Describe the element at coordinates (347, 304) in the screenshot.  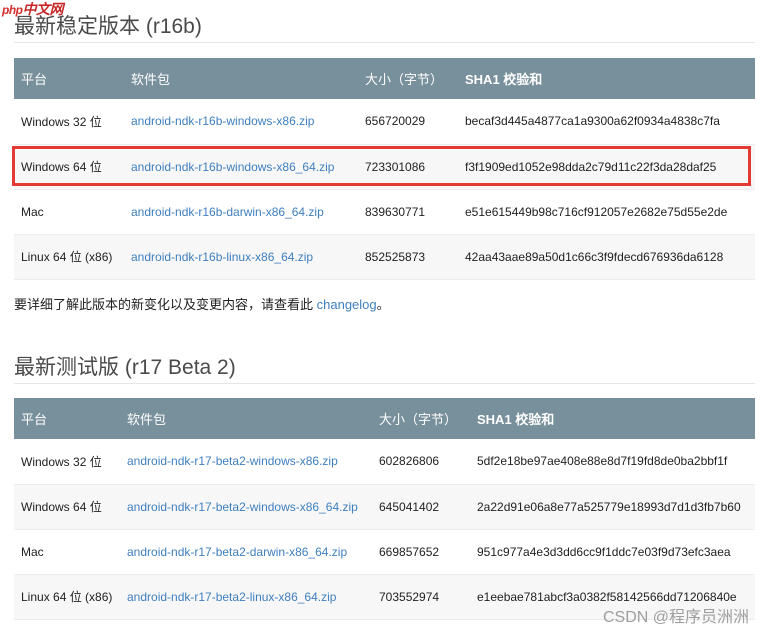
I see `changelog-link: changelog` at that location.